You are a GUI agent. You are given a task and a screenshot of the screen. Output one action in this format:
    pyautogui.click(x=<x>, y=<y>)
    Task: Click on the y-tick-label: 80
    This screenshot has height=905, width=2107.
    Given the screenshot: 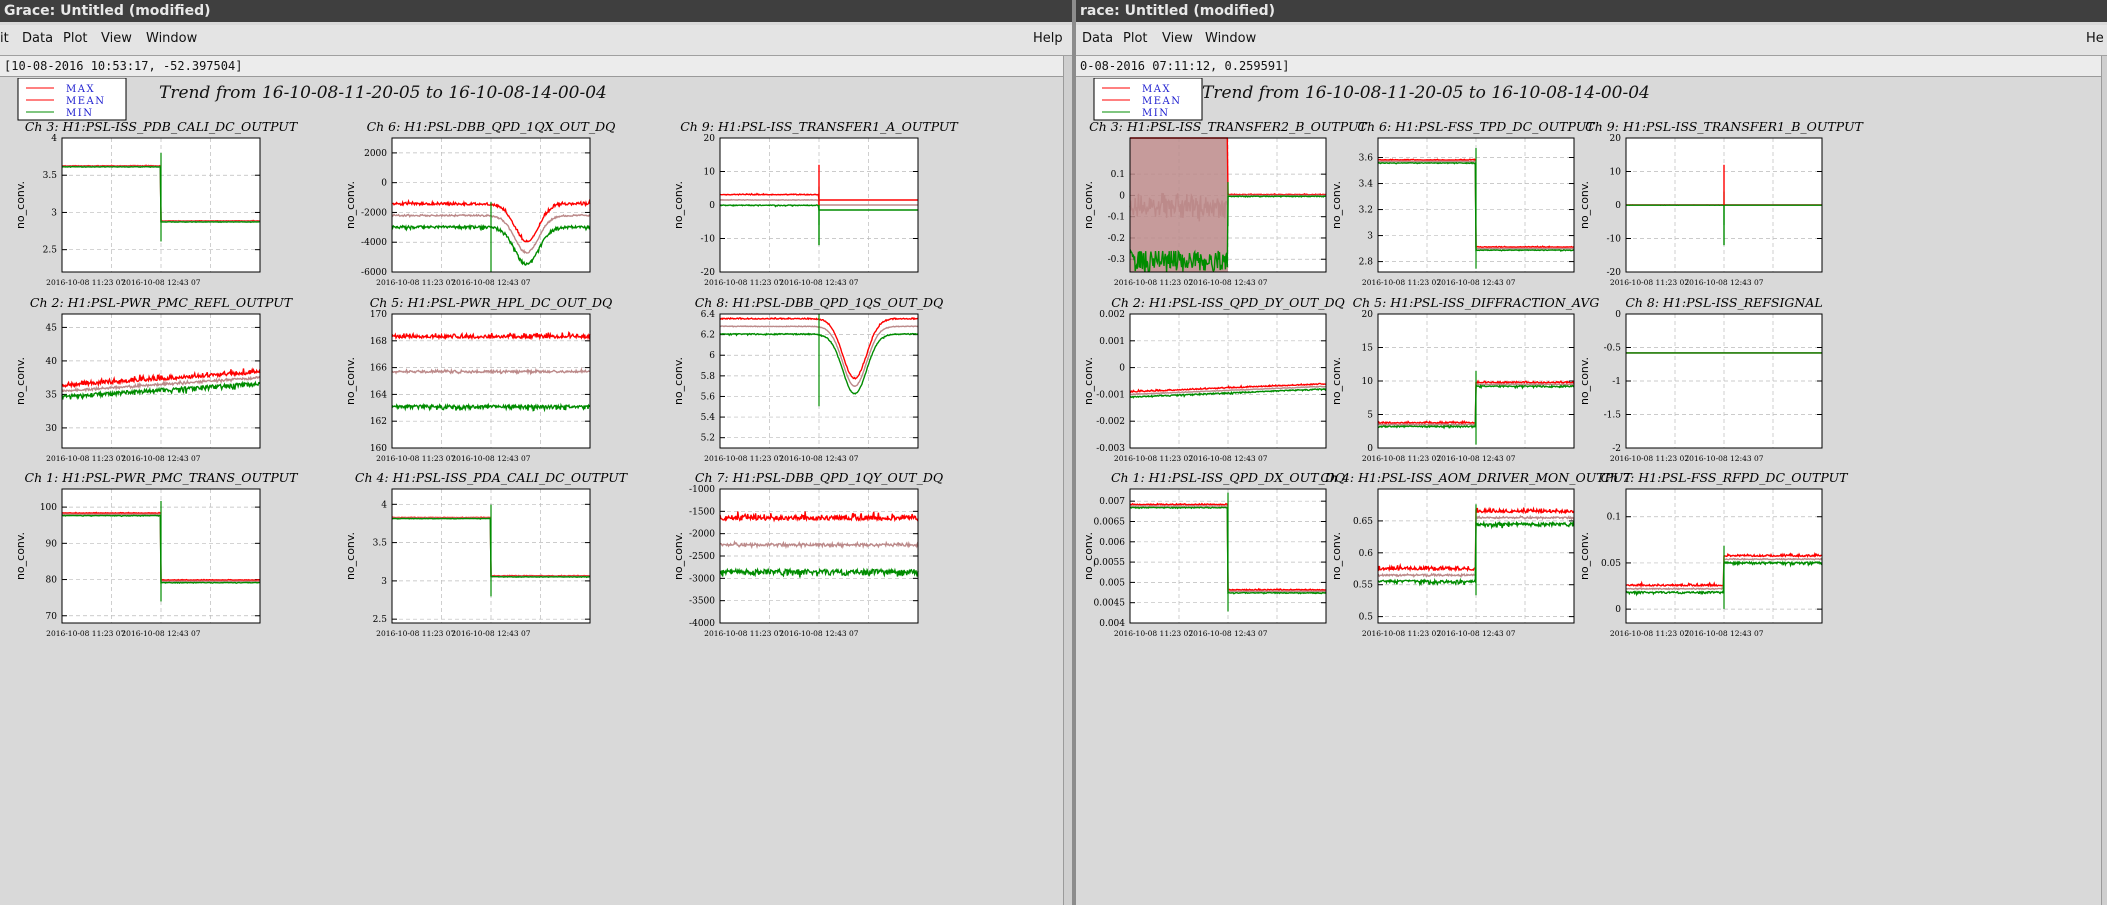 What is the action you would take?
    pyautogui.click(x=52, y=581)
    